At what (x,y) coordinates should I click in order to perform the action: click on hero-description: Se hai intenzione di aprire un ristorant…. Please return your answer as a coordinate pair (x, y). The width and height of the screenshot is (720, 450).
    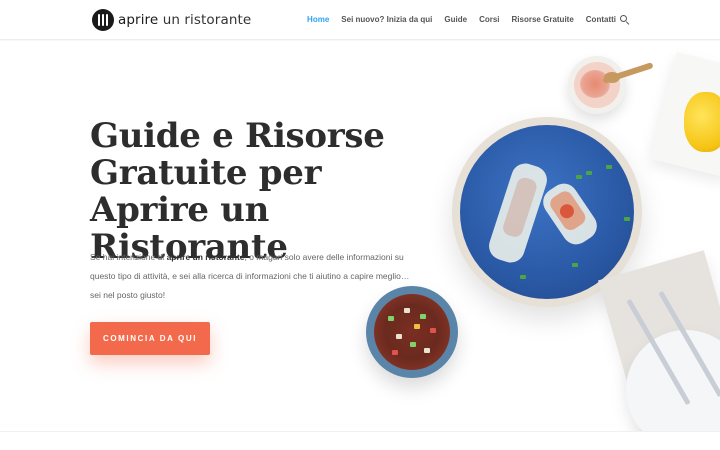
    Looking at the image, I should click on (250, 276).